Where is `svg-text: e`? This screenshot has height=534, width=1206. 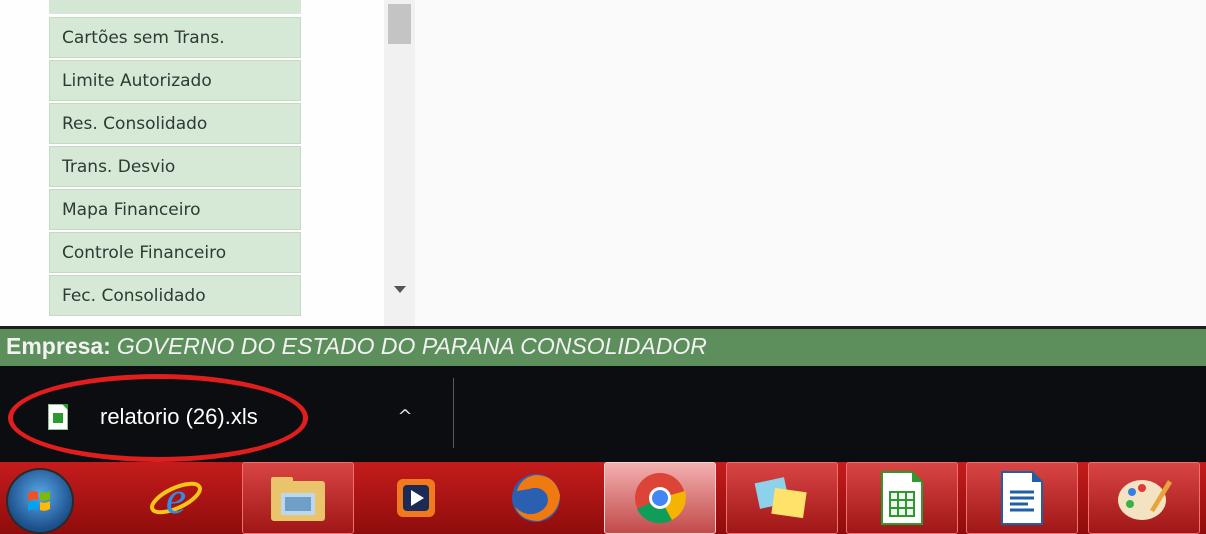 svg-text: e is located at coordinates (176, 497).